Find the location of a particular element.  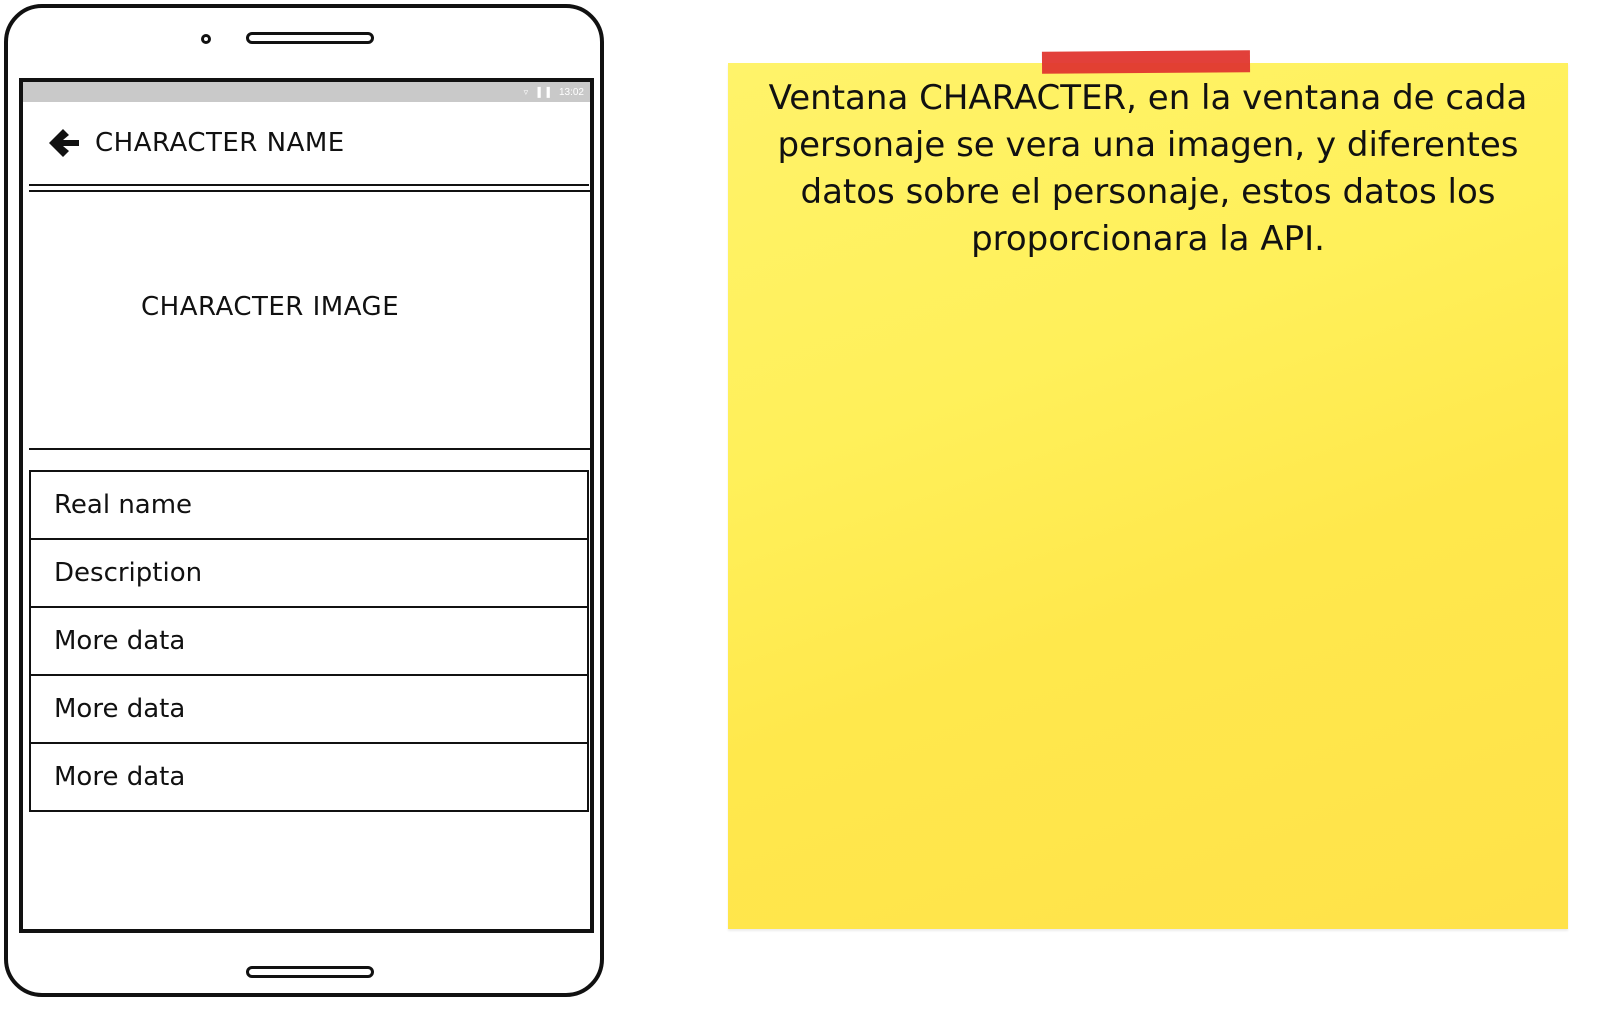

wifi-icon: ▿ is located at coordinates (526, 91).